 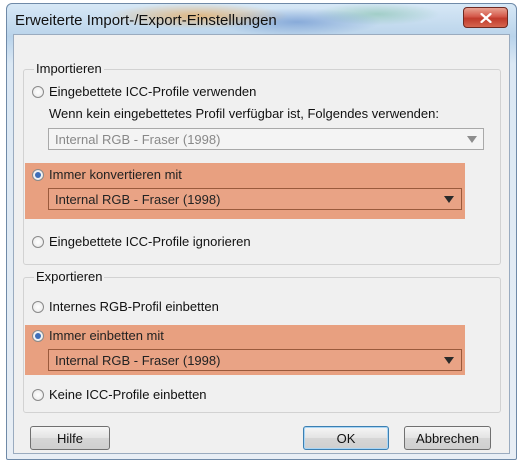 What do you see at coordinates (447, 438) in the screenshot?
I see `cancel-button: Abbrechen` at bounding box center [447, 438].